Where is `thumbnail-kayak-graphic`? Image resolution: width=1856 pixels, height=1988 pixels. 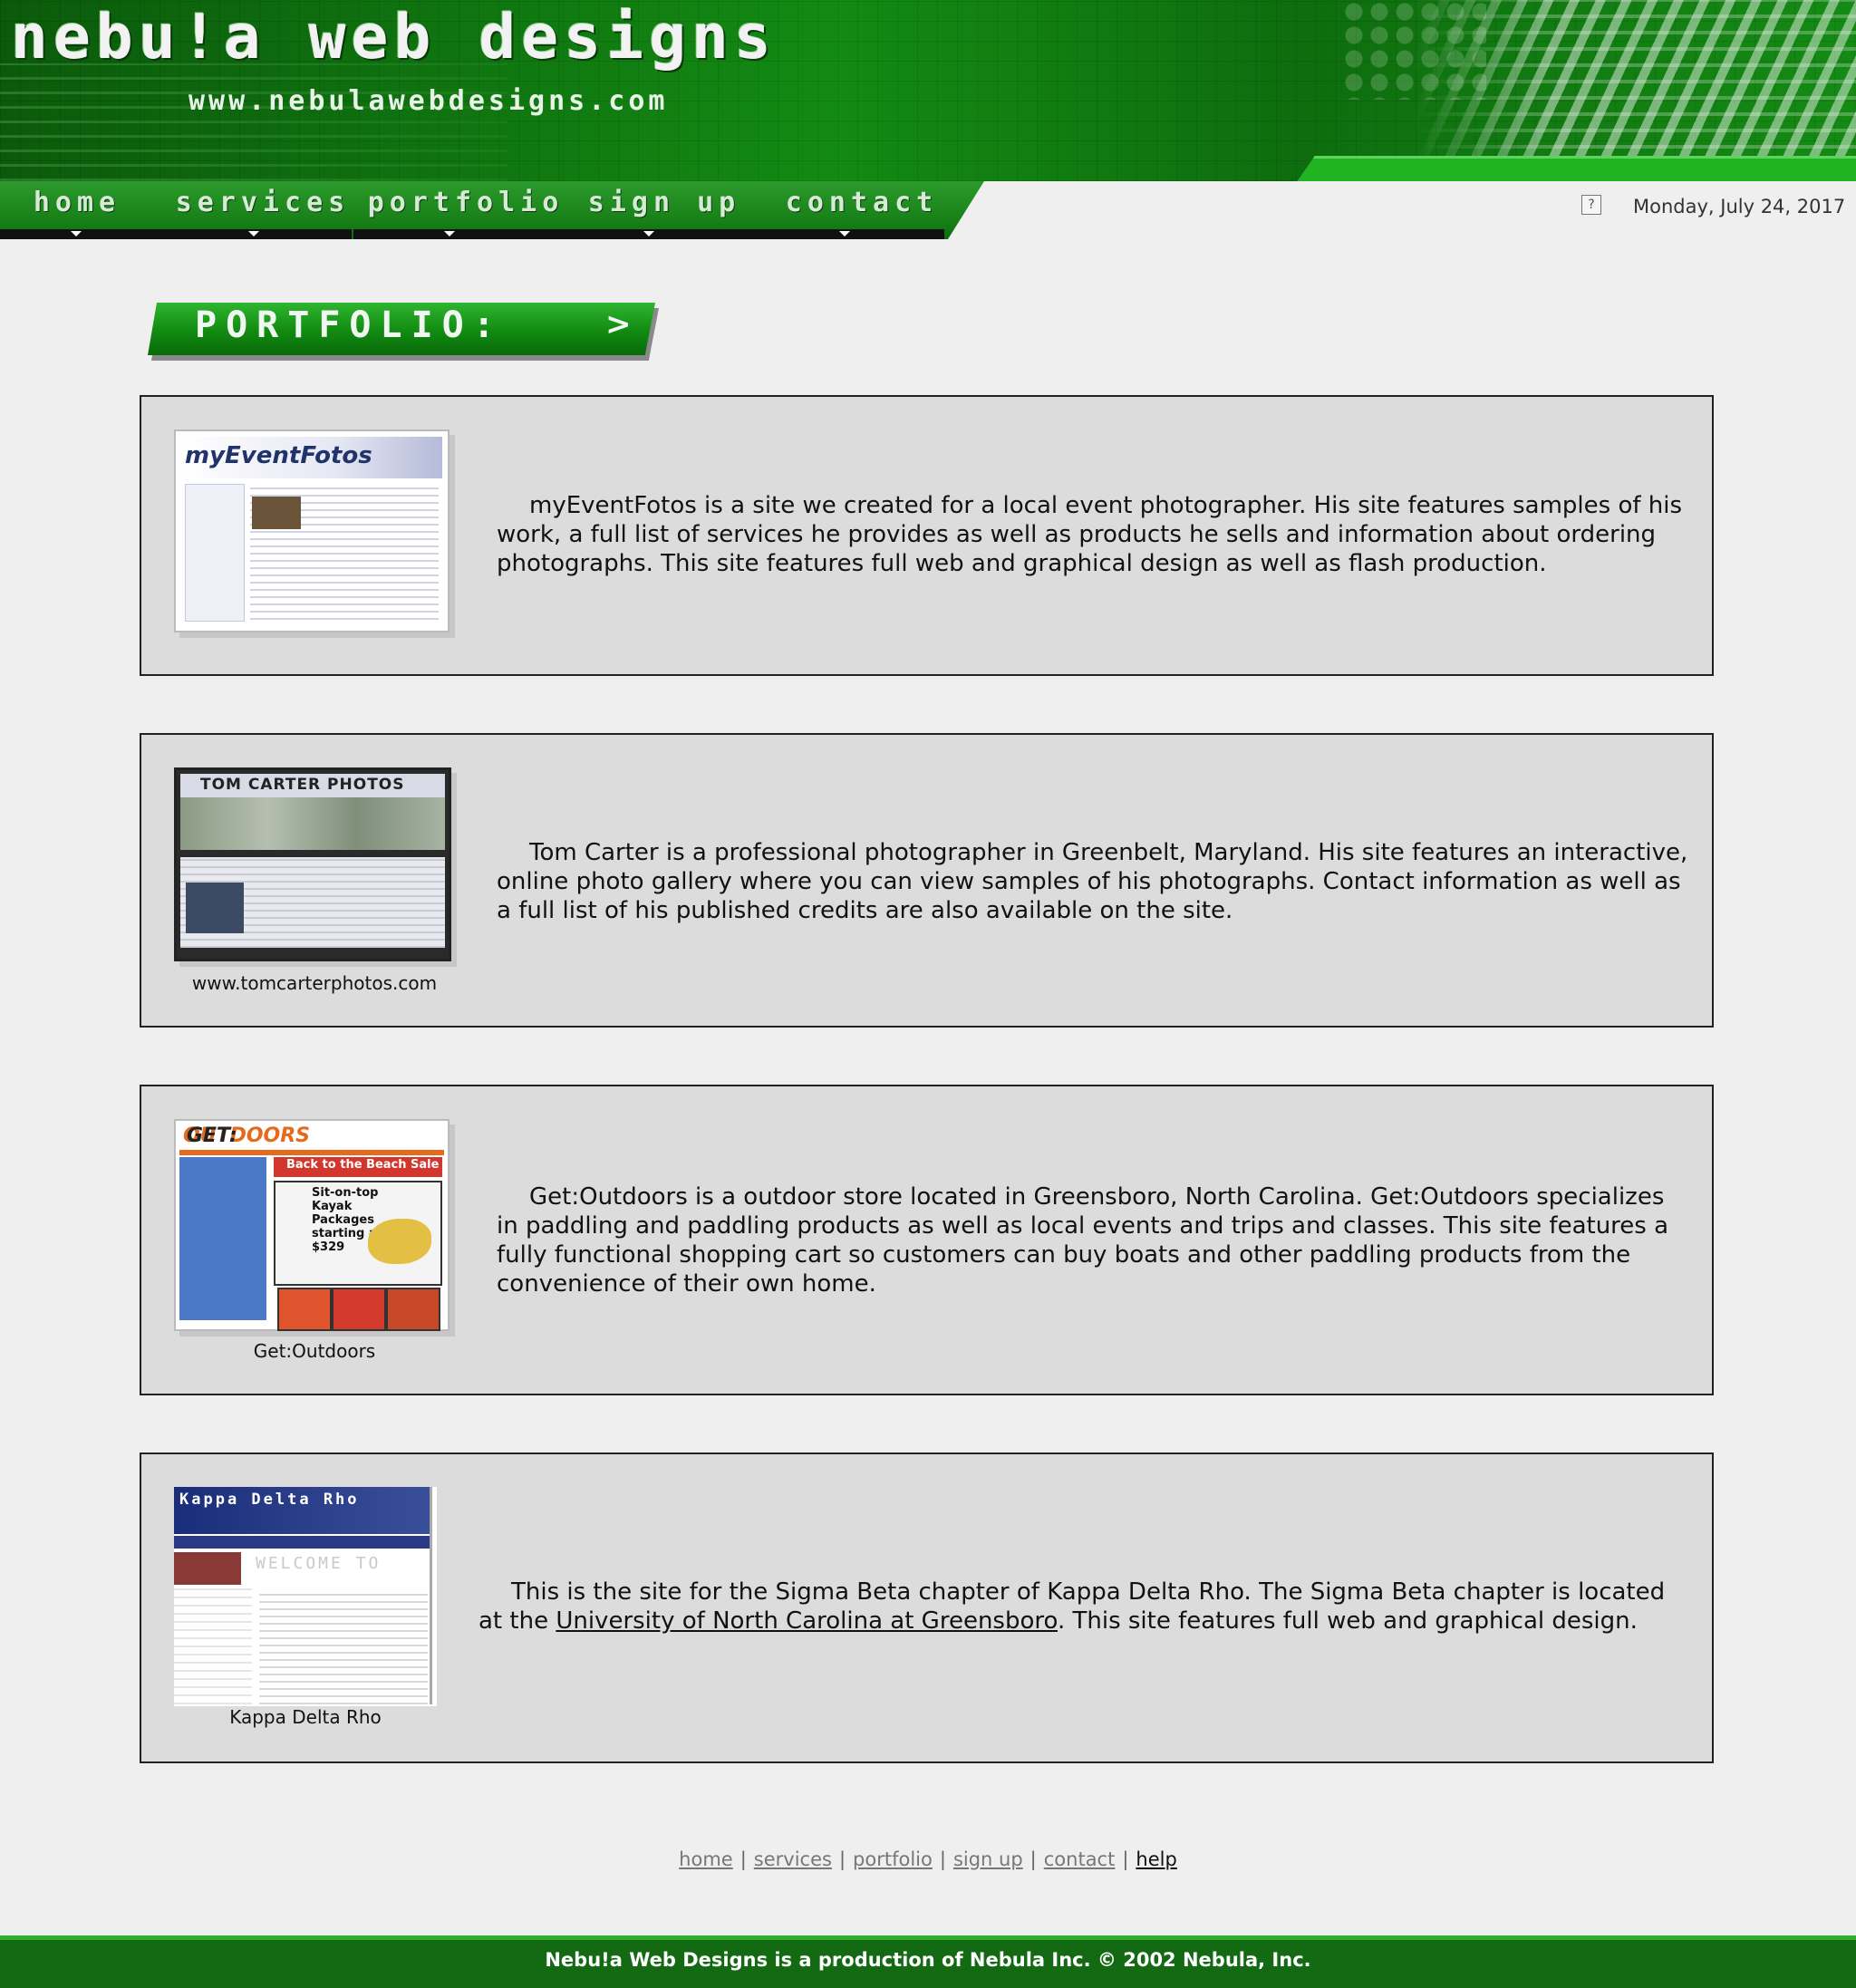
thumbnail-kayak-graphic is located at coordinates (399, 1241).